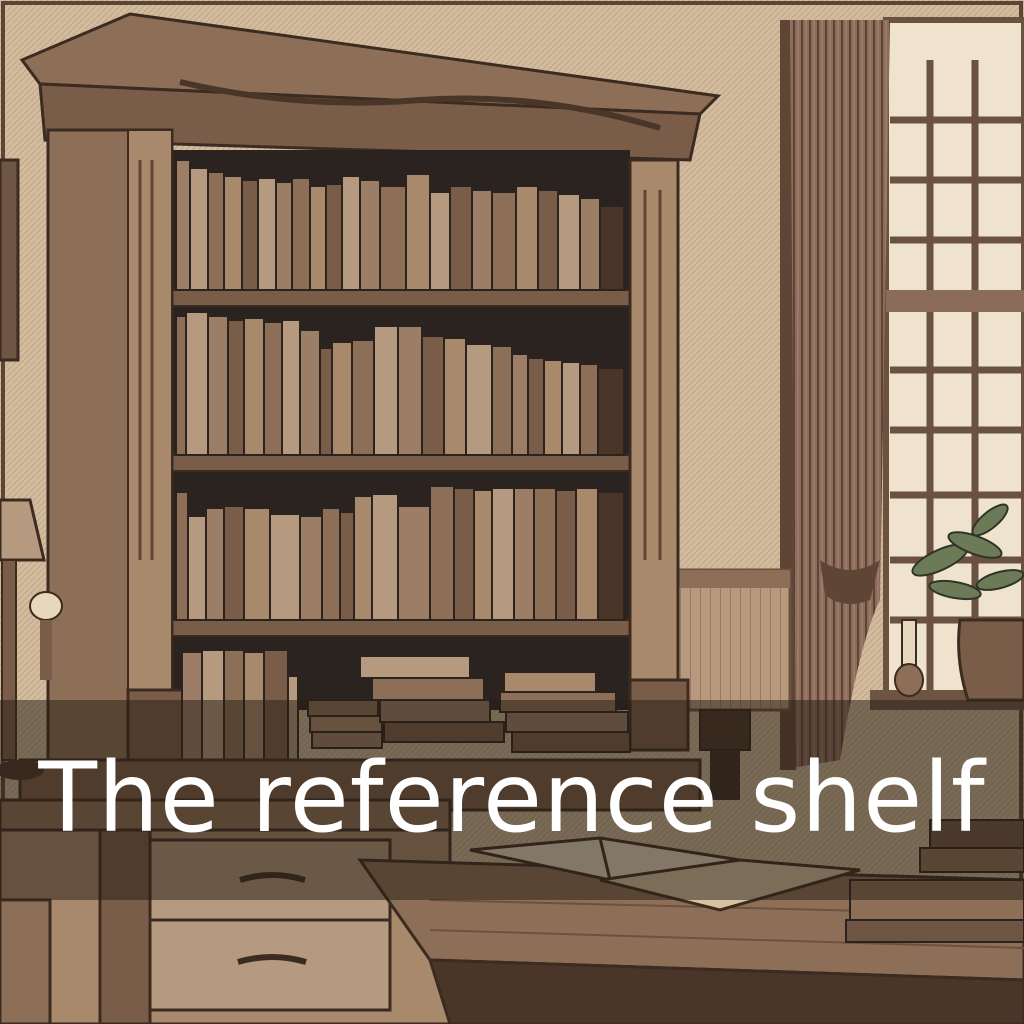  I want to click on caption-title: The reference shelf, so click(512, 798).